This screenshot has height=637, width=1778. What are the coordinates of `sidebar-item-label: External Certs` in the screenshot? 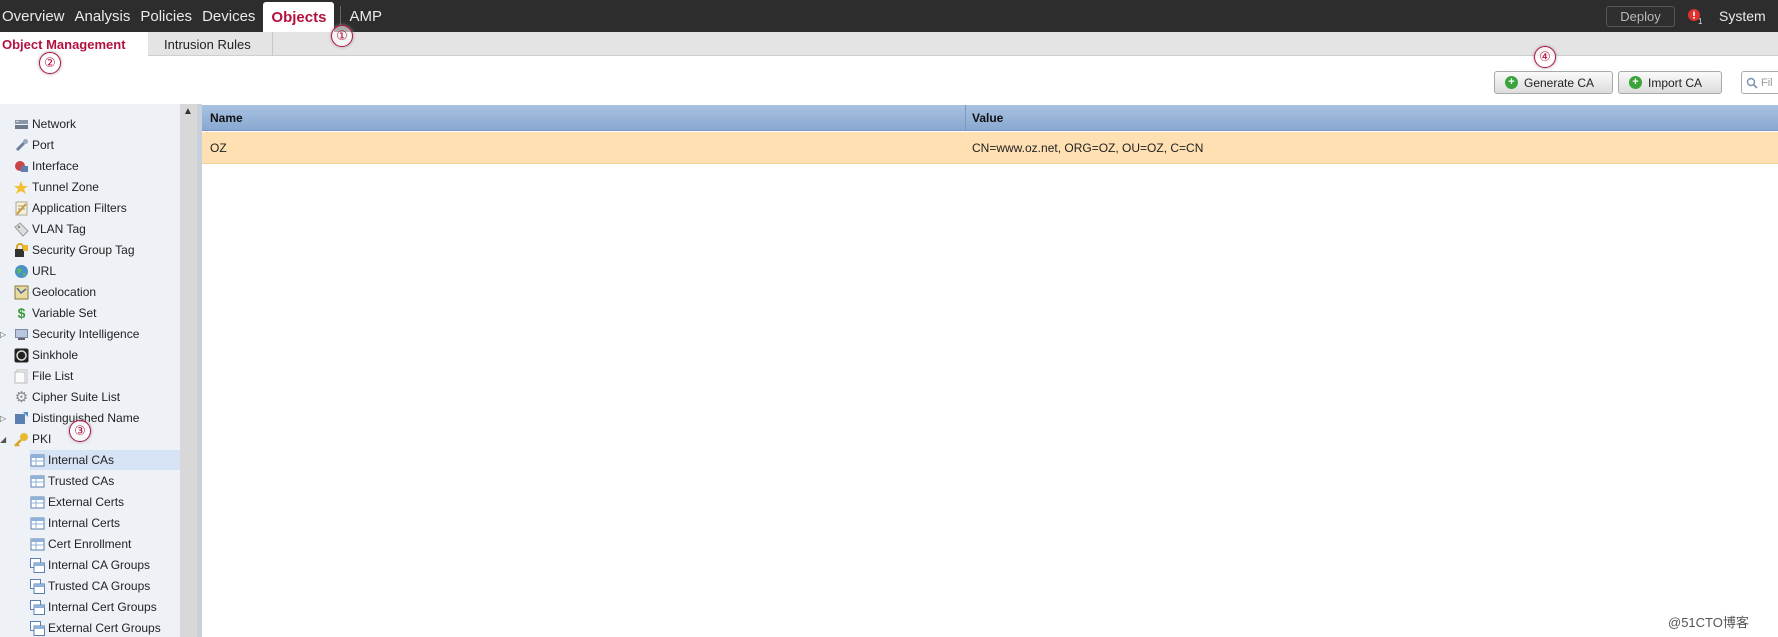 It's located at (86, 502).